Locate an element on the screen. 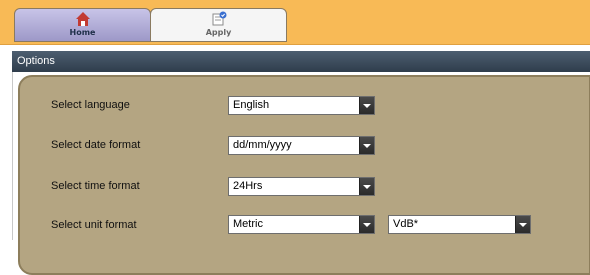 This screenshot has height=275, width=590. tab-apply-label: Apply is located at coordinates (218, 32).